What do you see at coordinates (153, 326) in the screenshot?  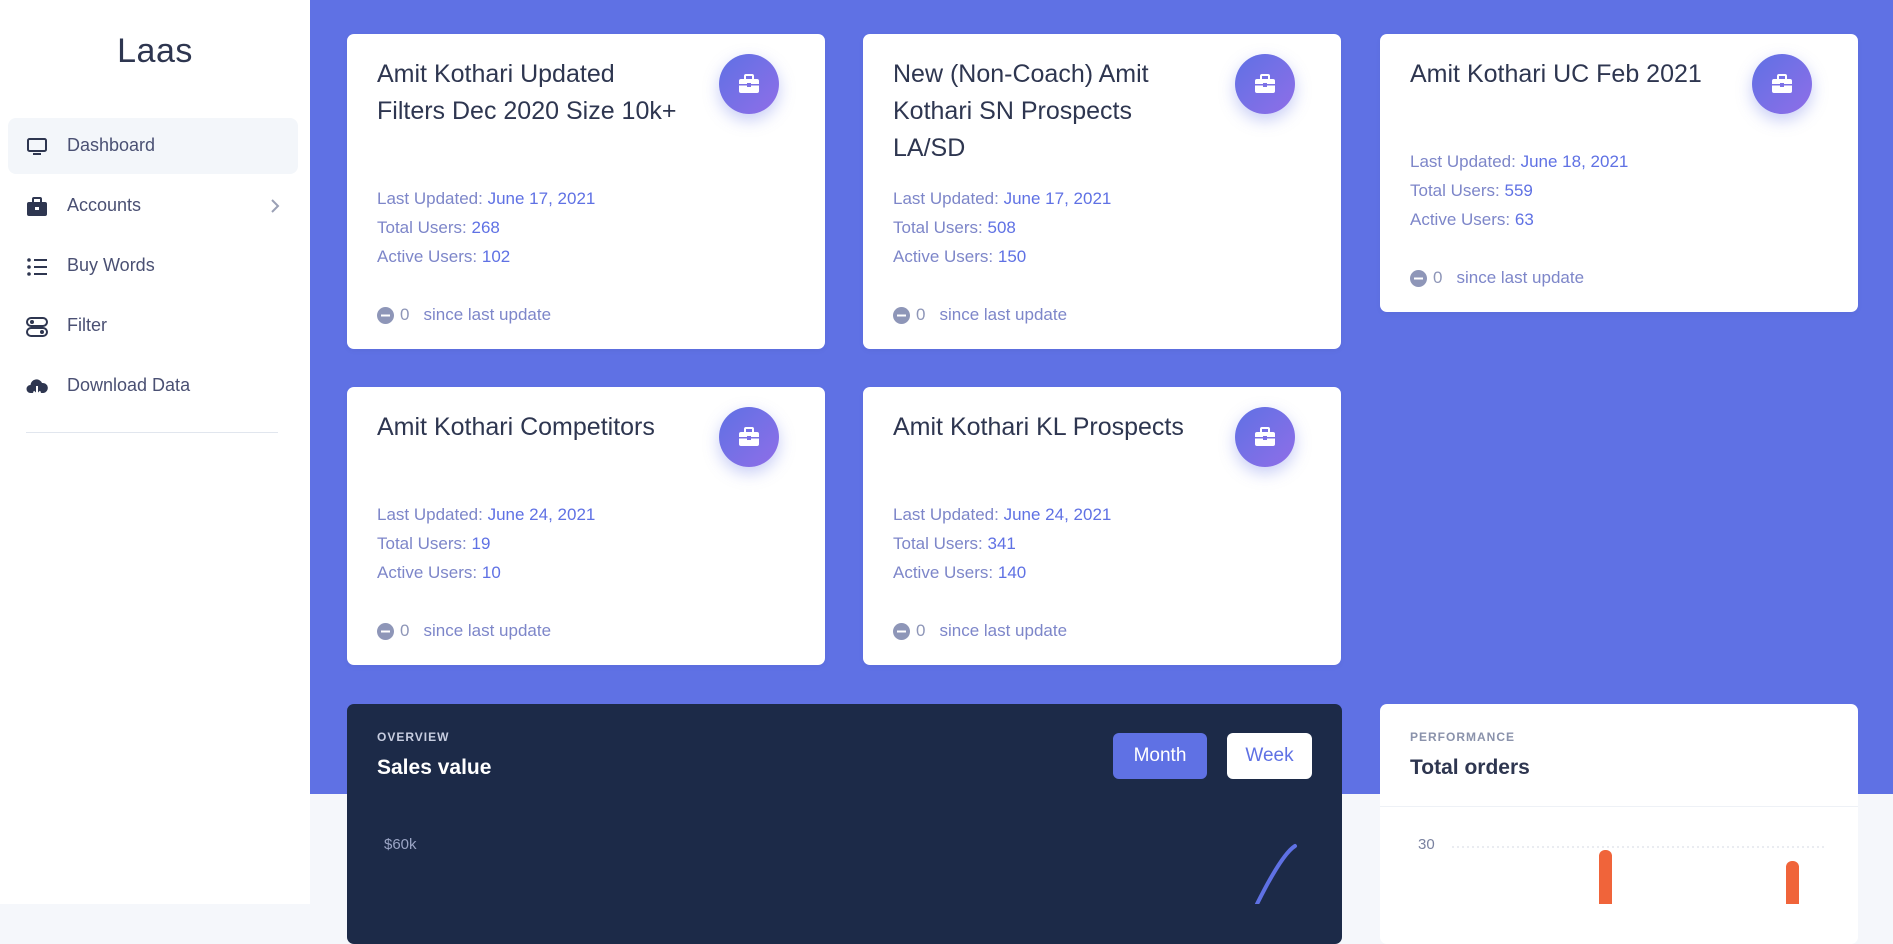 I see `sidebar-item-filter: Filter` at bounding box center [153, 326].